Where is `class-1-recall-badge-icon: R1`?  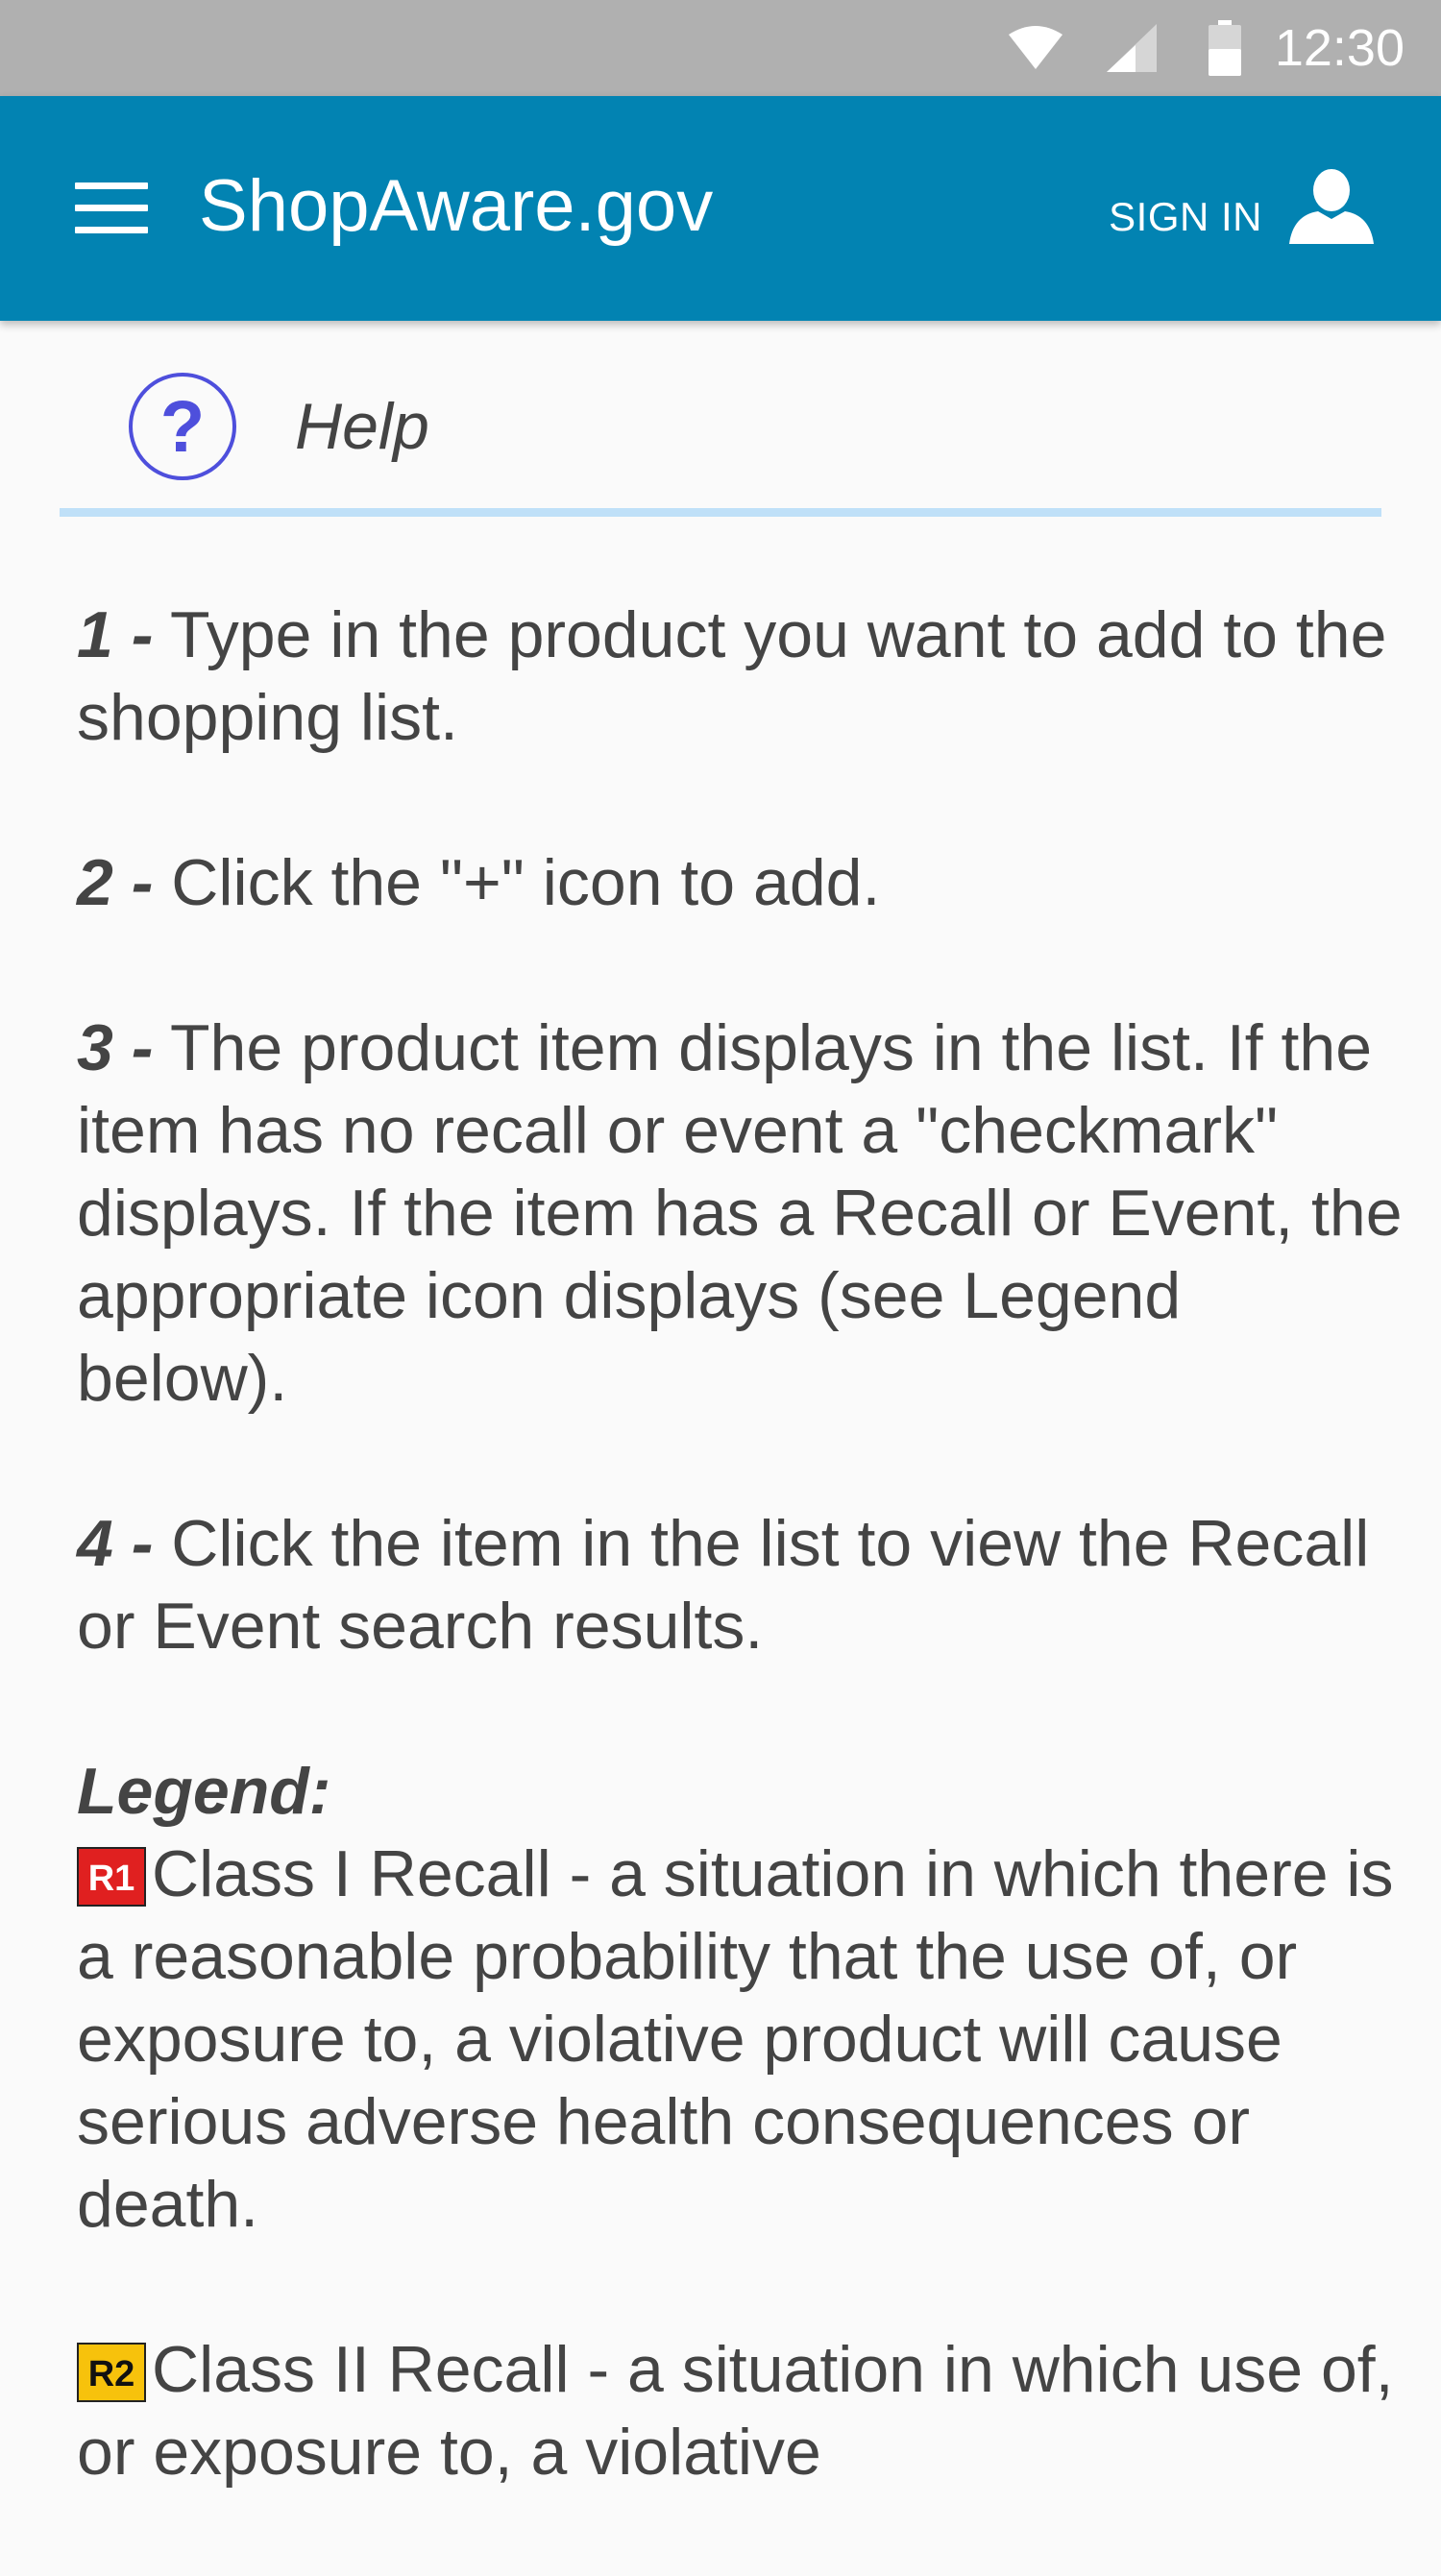
class-1-recall-badge-icon: R1 is located at coordinates (111, 1877).